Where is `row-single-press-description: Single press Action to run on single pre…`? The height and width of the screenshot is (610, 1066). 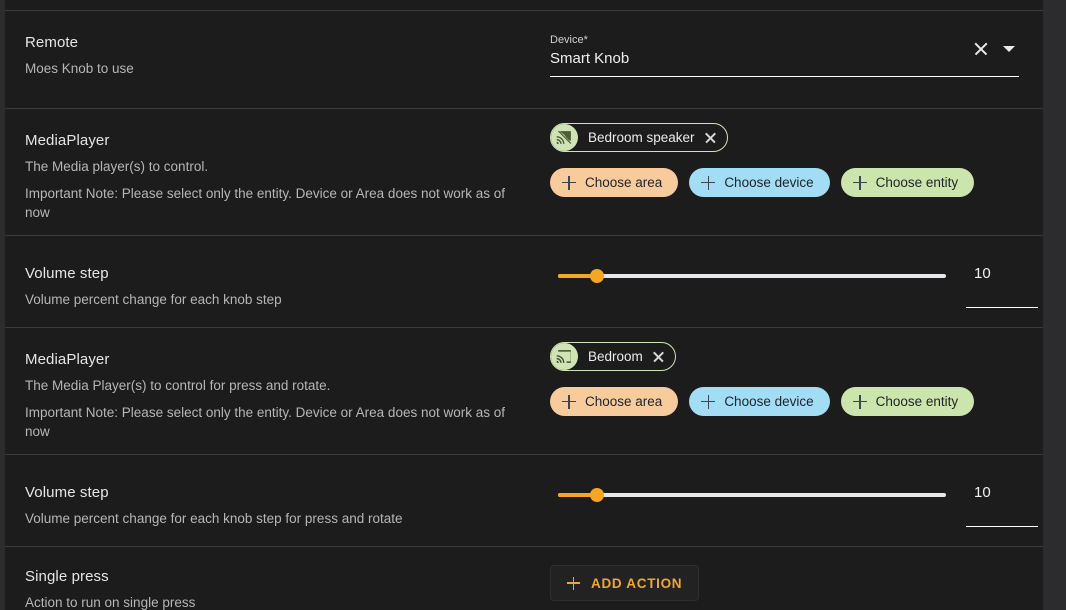 row-single-press-description: Single press Action to run on single pre… is located at coordinates (271, 578).